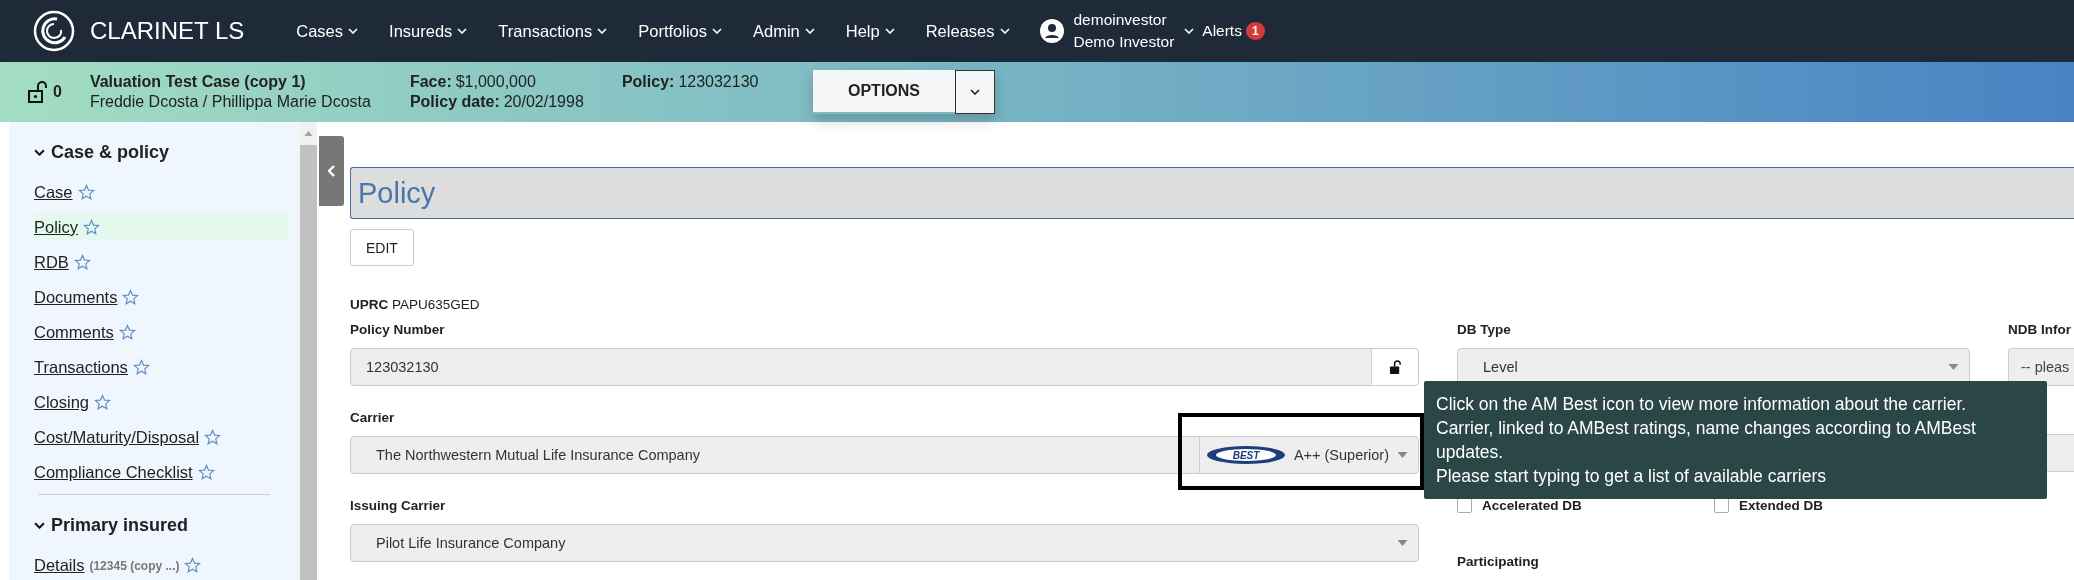 This screenshot has height=580, width=2074. I want to click on alert-count: 1, so click(1255, 31).